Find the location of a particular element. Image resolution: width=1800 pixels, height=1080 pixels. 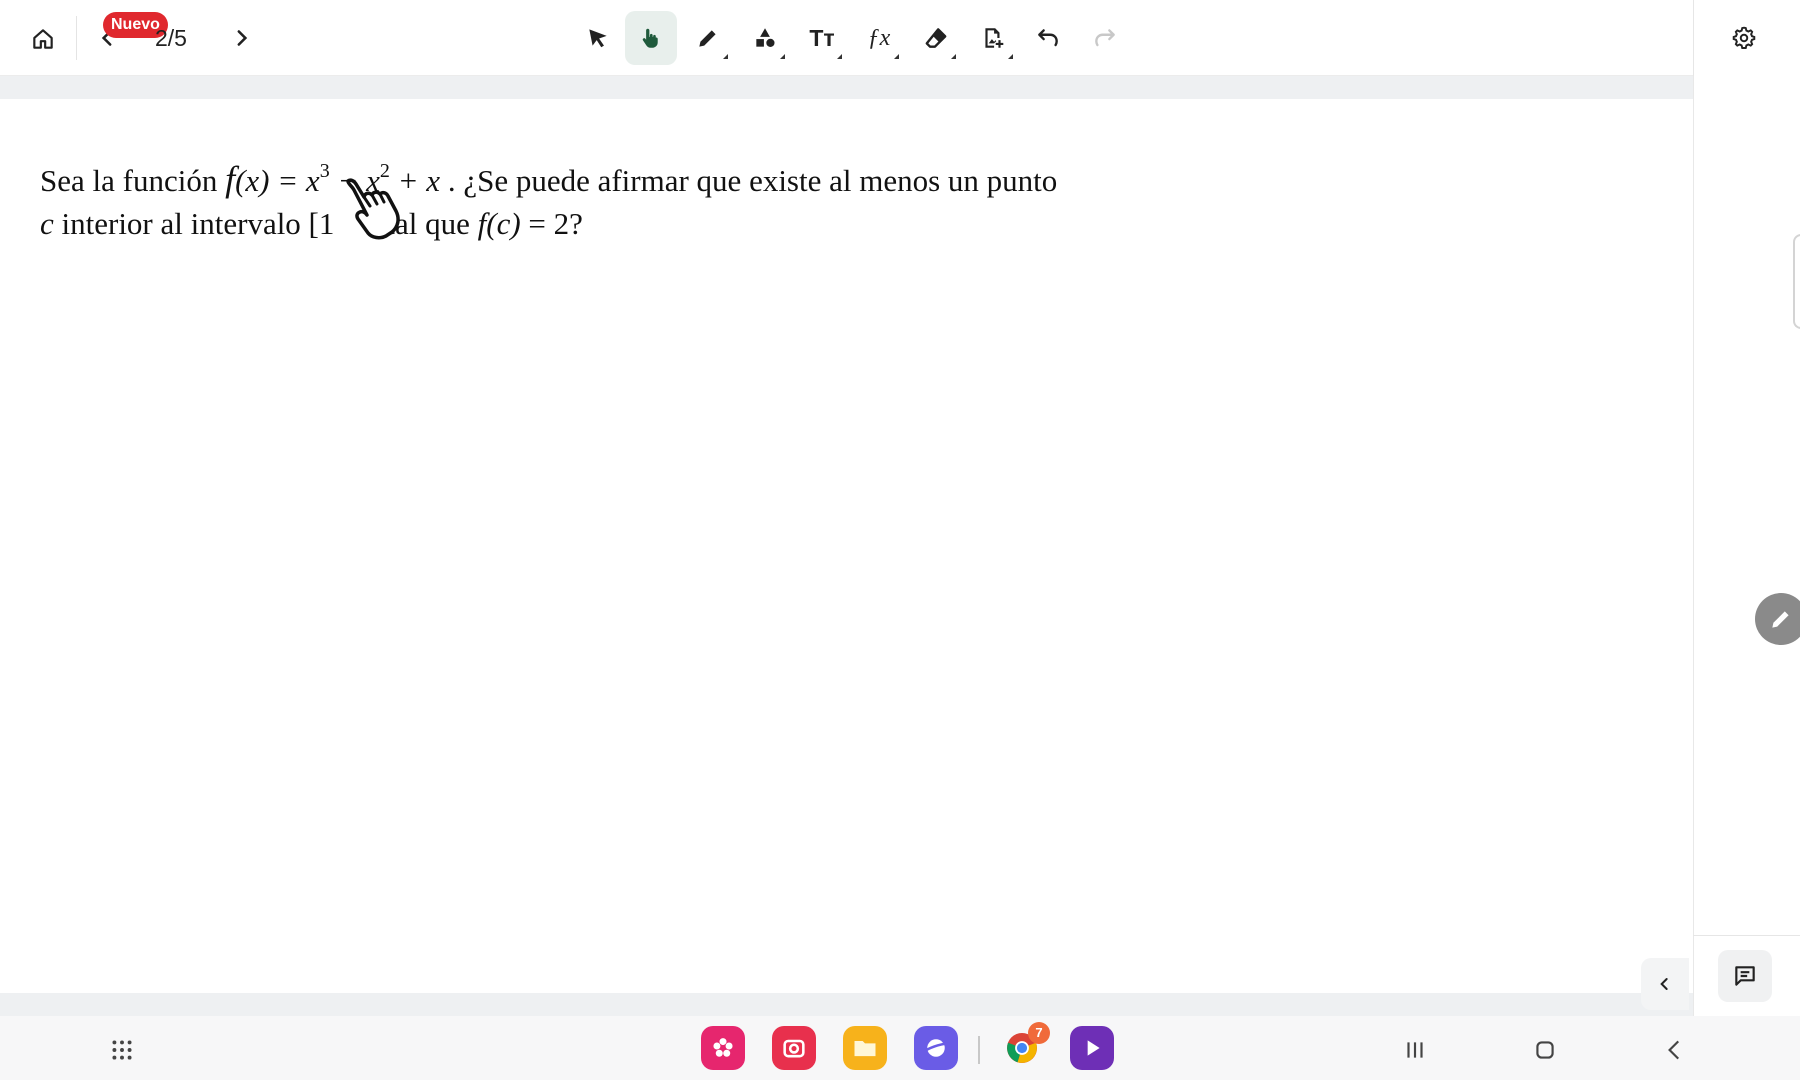

shapes-icon is located at coordinates (765, 37).